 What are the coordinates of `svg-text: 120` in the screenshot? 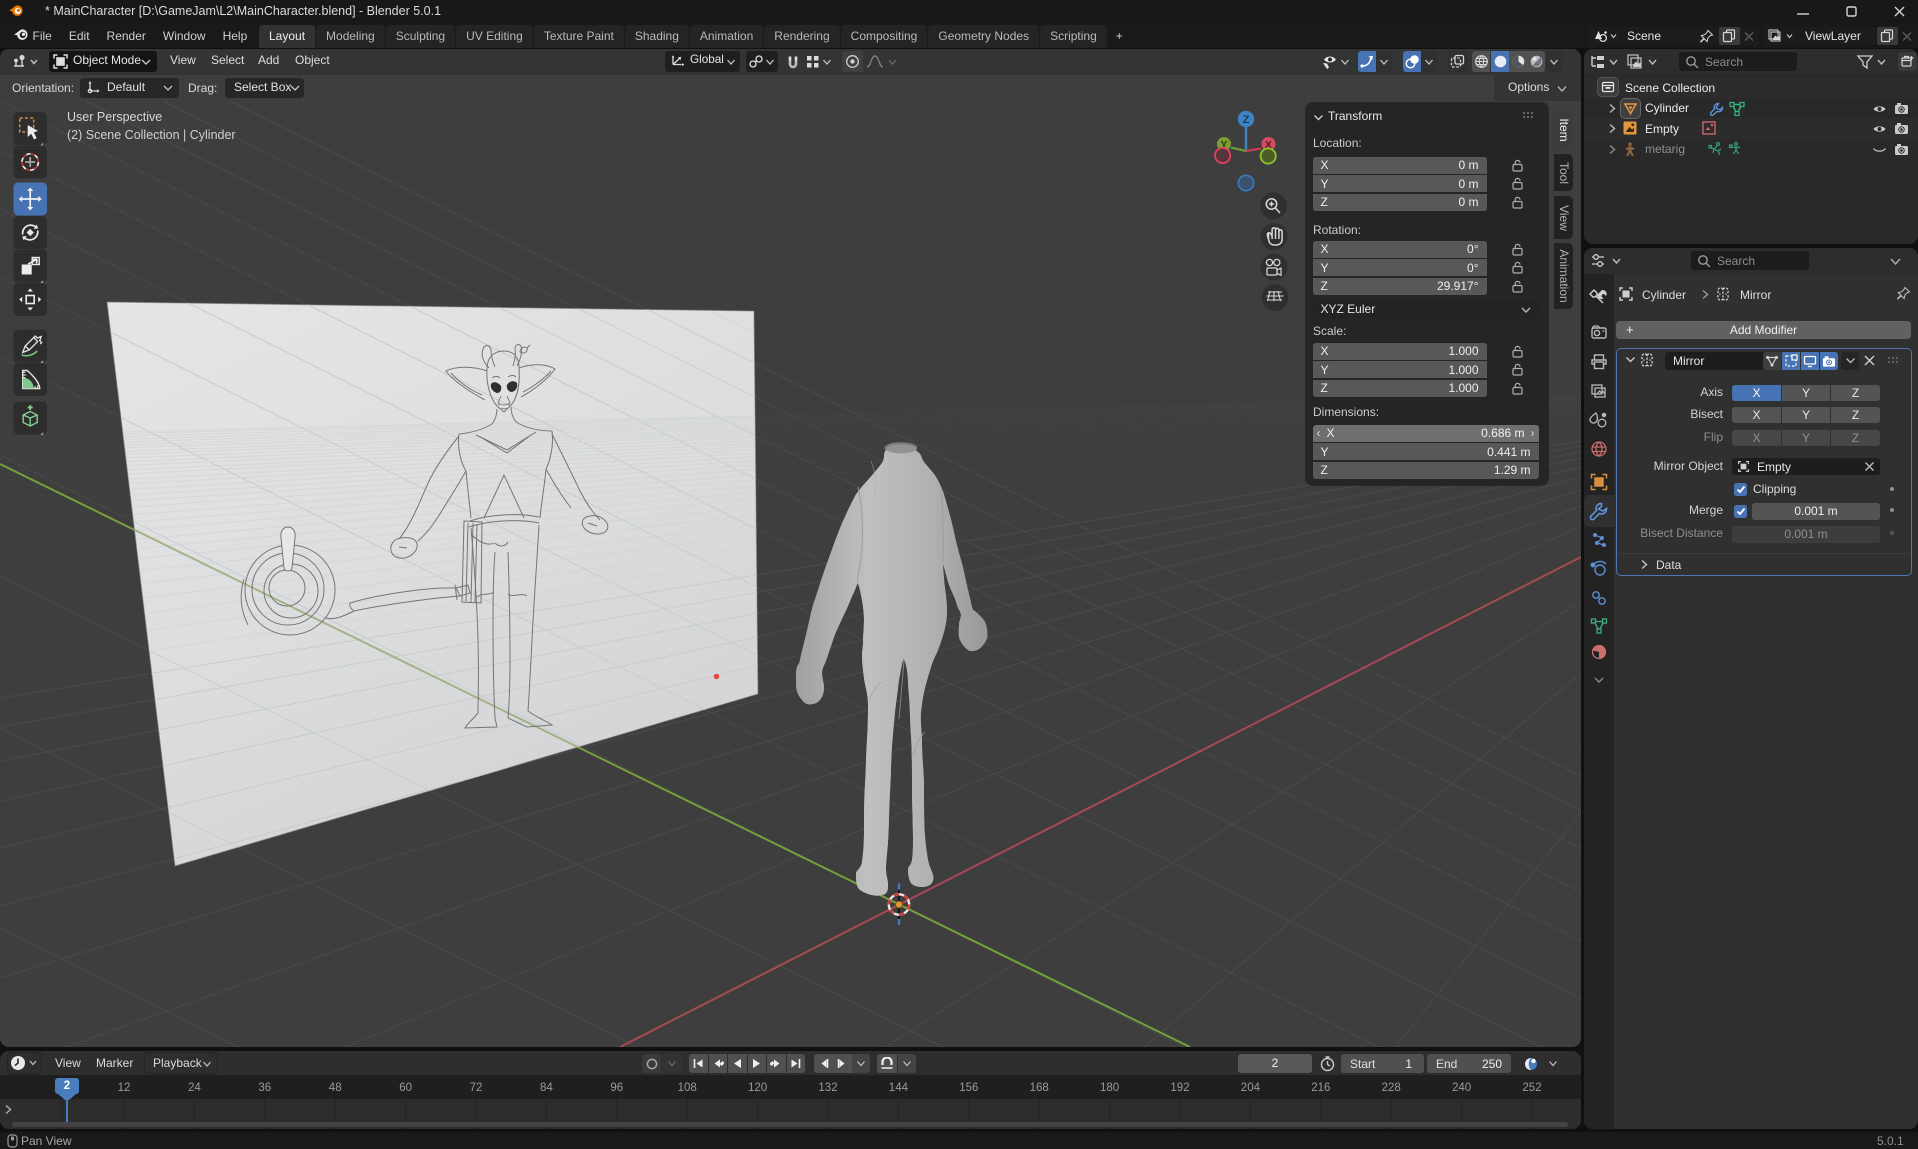 It's located at (757, 1088).